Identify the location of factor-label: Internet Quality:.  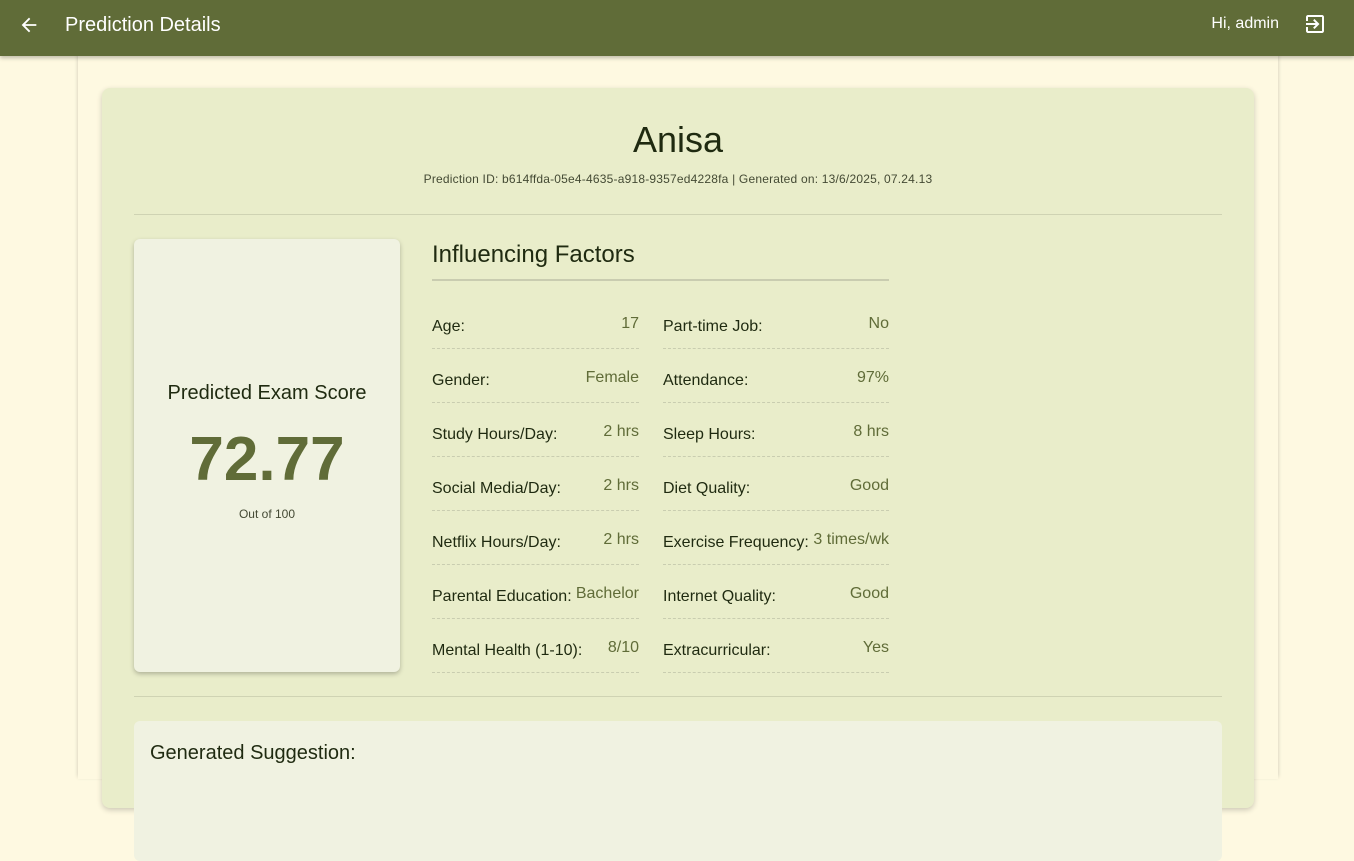
(719, 596).